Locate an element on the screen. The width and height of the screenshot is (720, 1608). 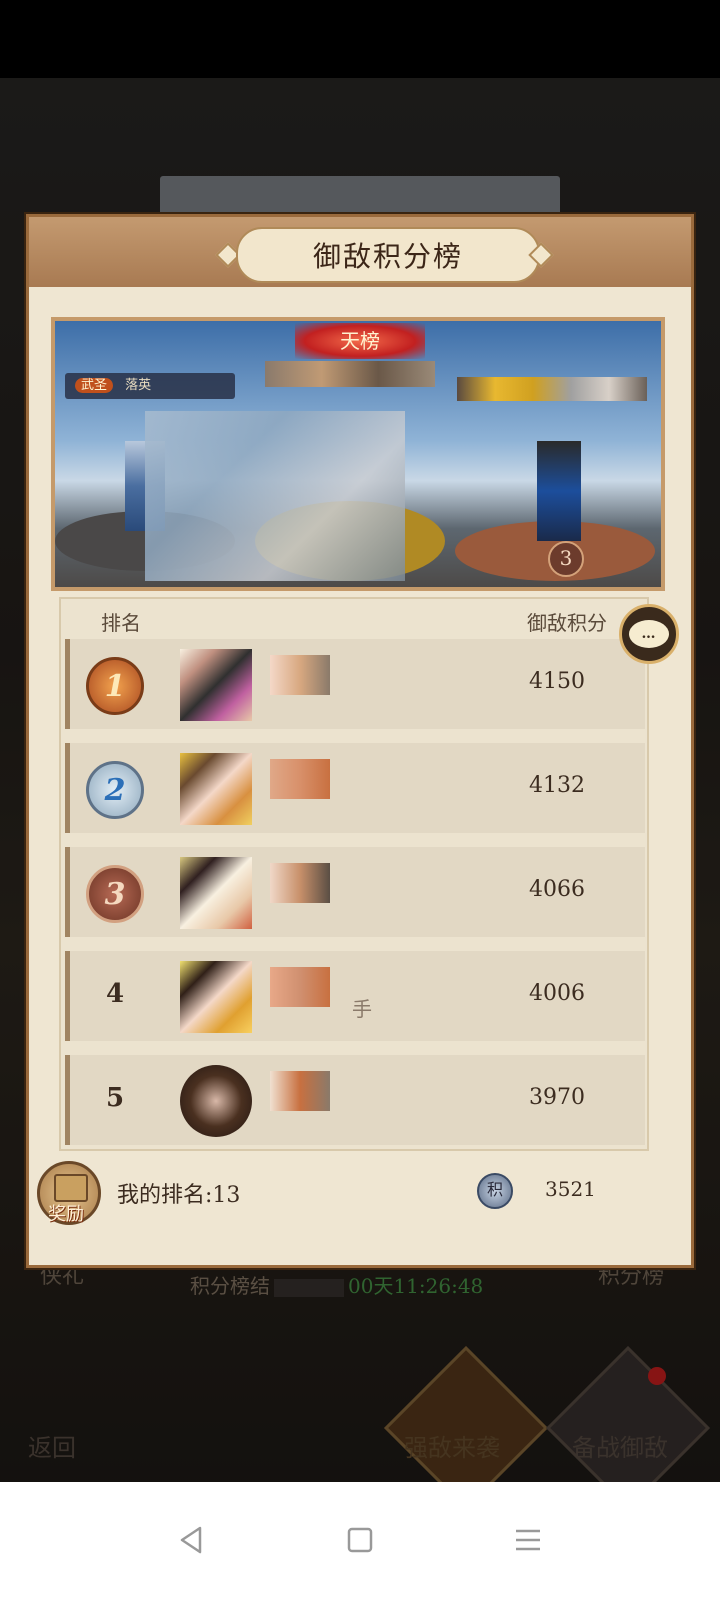
back-triangle-icon is located at coordinates (192, 1540).